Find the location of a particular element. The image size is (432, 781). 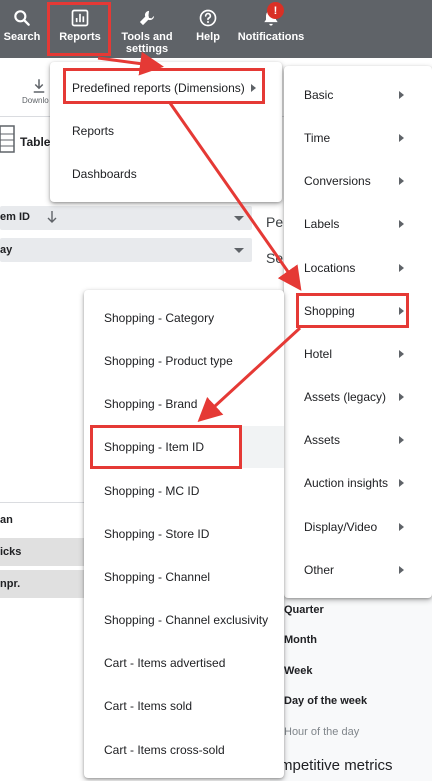

shopping-mc-id: Shopping - MC ID is located at coordinates (184, 491).